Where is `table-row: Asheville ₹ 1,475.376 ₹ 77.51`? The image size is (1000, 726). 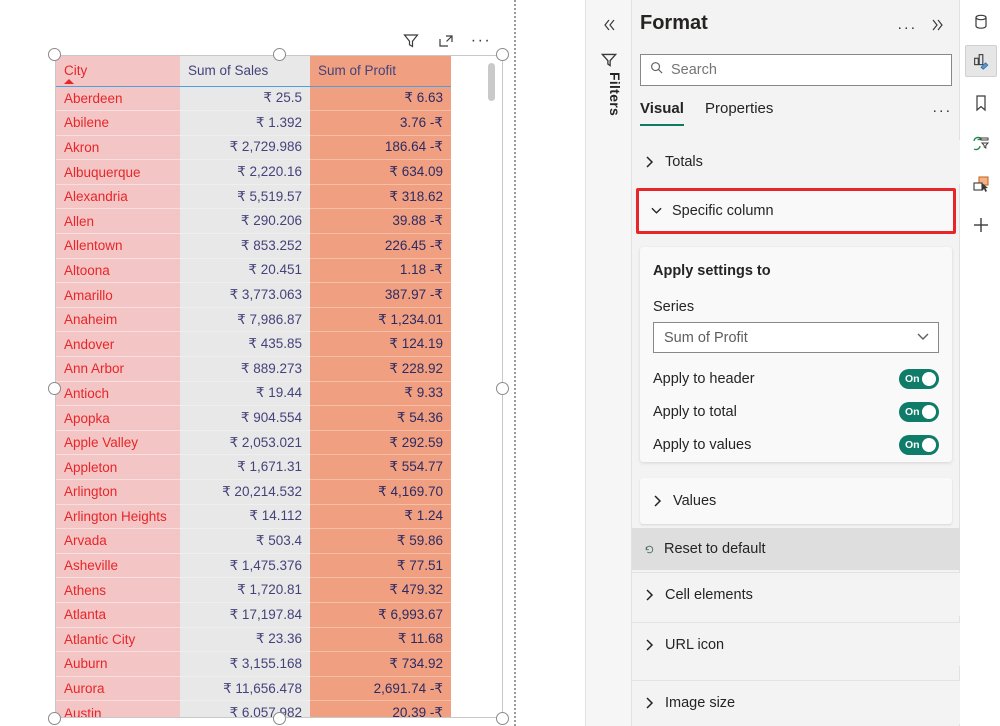
table-row: Asheville ₹ 1,475.376 ₹ 77.51 is located at coordinates (253, 566).